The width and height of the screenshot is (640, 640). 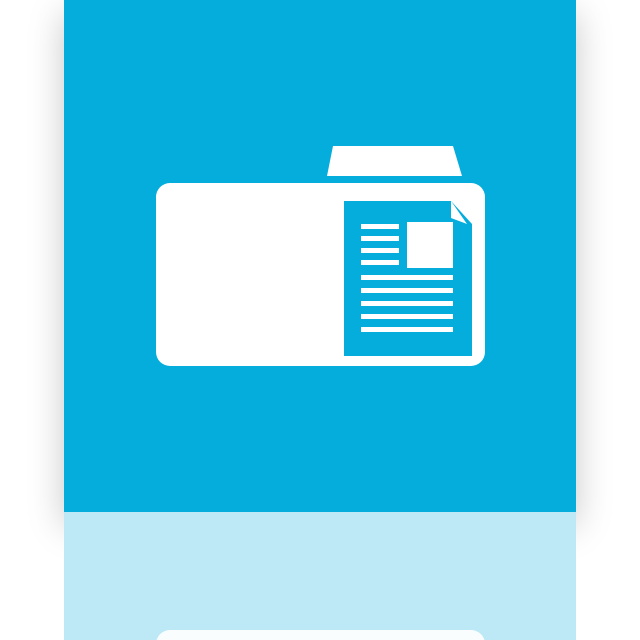 I want to click on folder-document-reflection-icon, so click(x=320, y=635).